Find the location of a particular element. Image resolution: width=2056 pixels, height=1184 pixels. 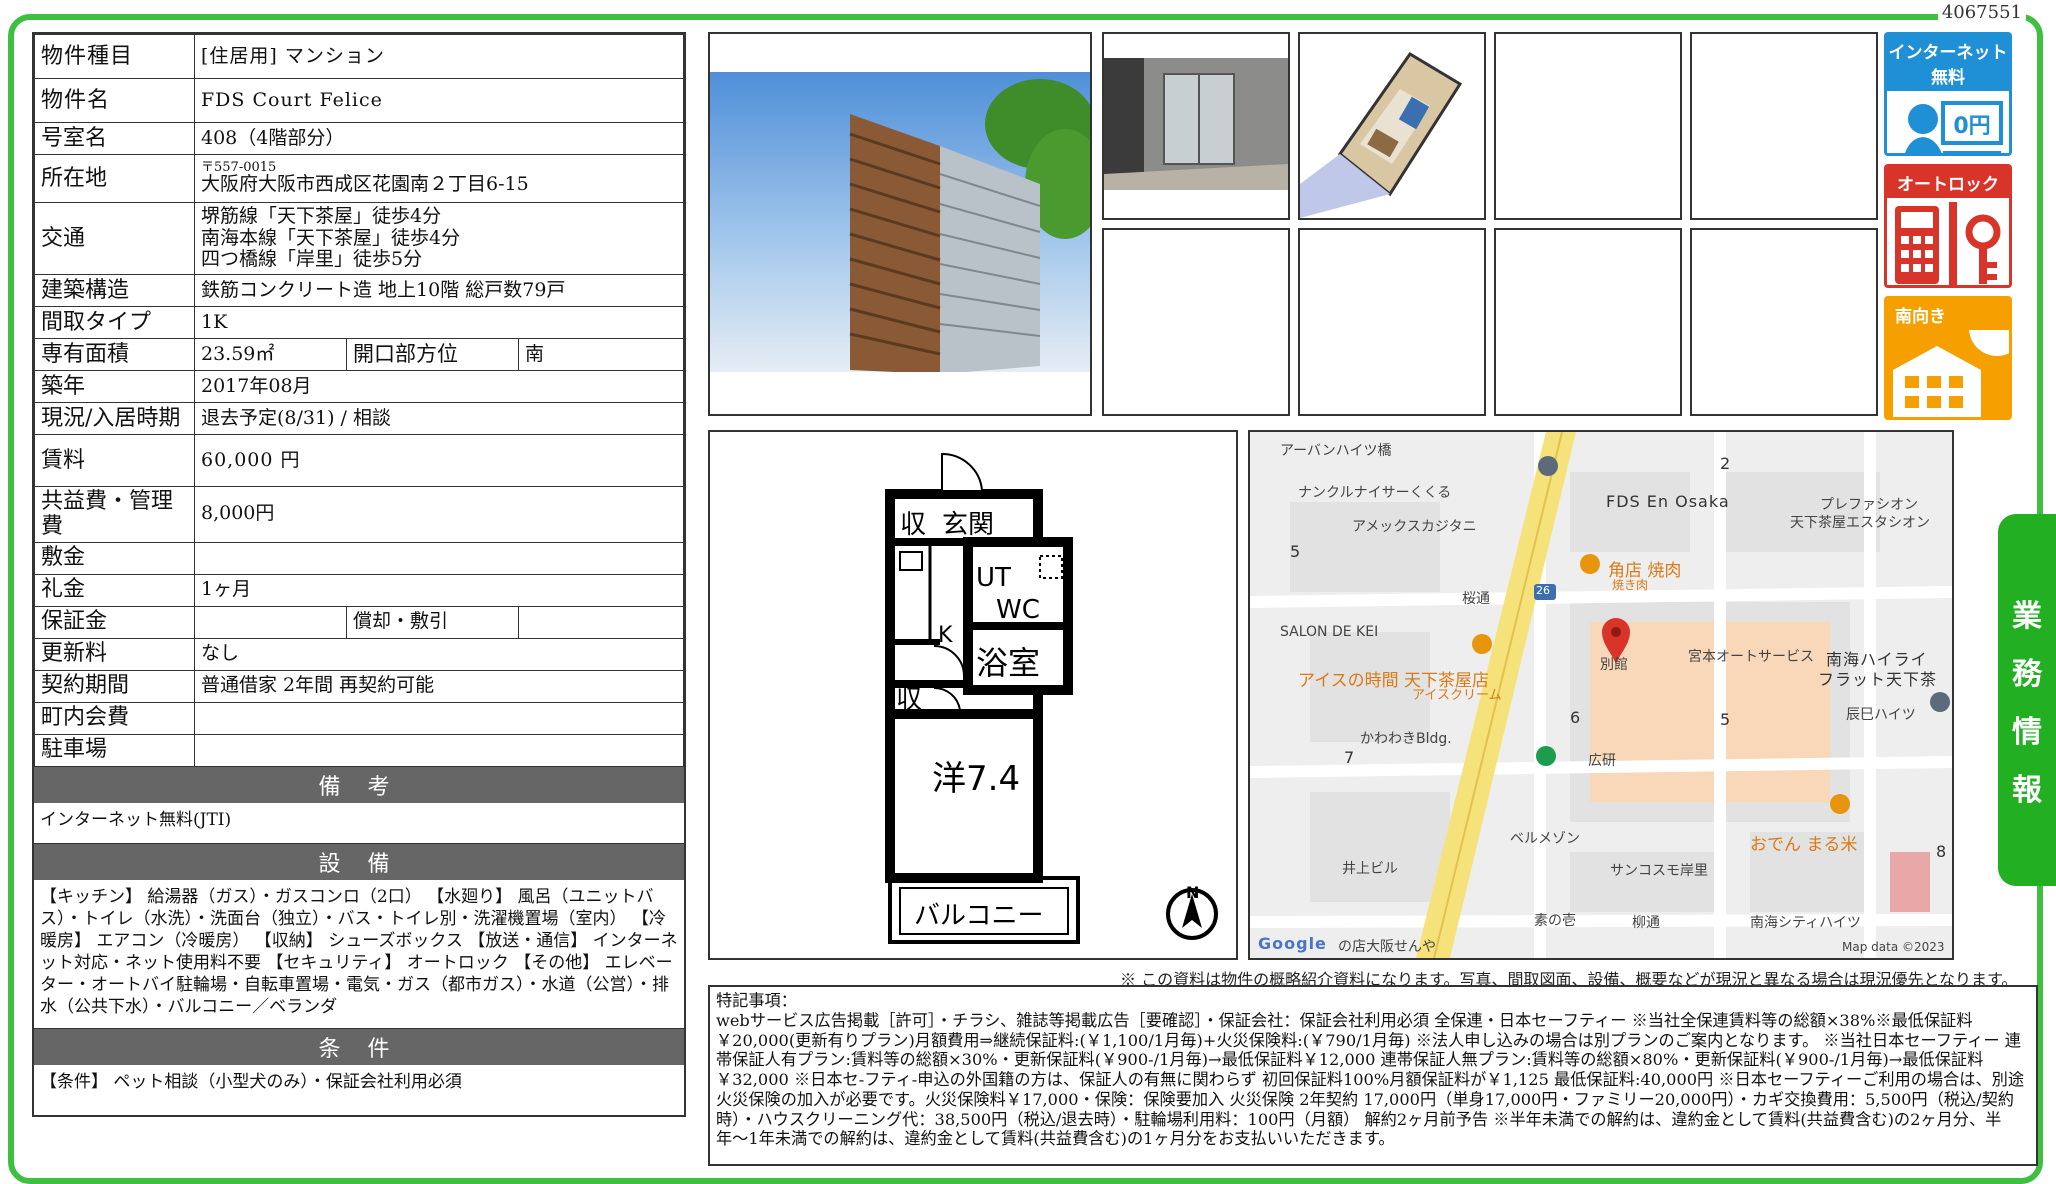

transport-line: 四つ橋線「岸里」徒歩5分 is located at coordinates (312, 259).